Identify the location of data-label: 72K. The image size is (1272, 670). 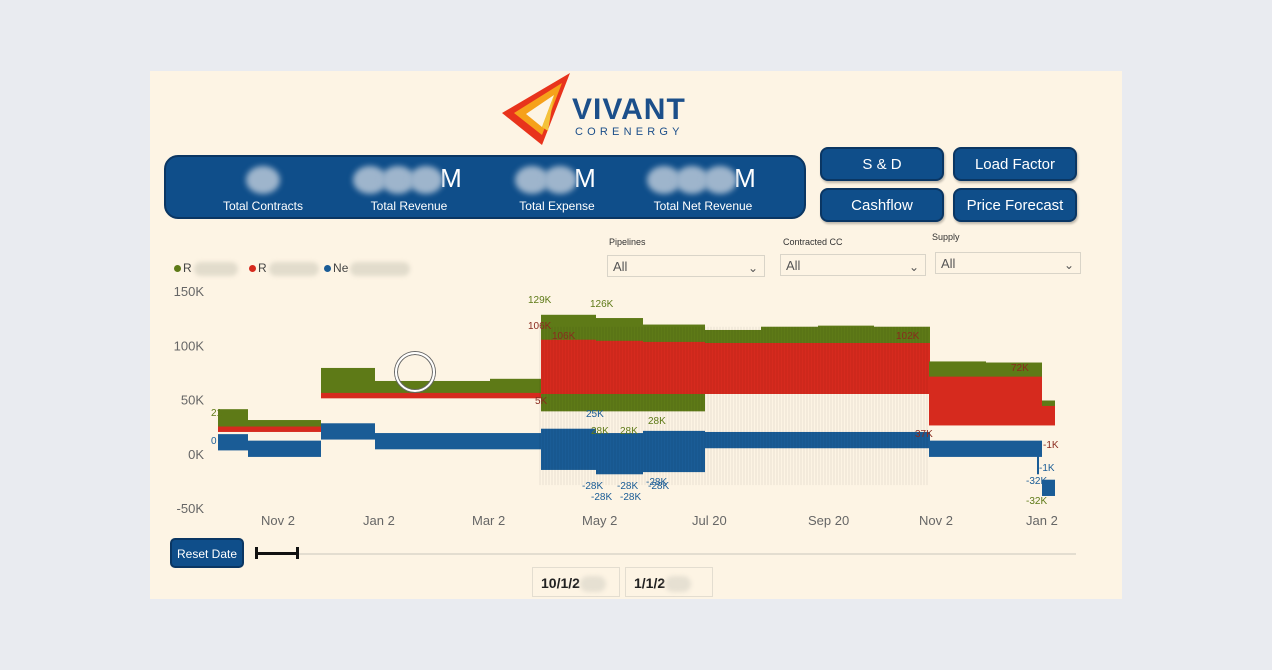
(1020, 368).